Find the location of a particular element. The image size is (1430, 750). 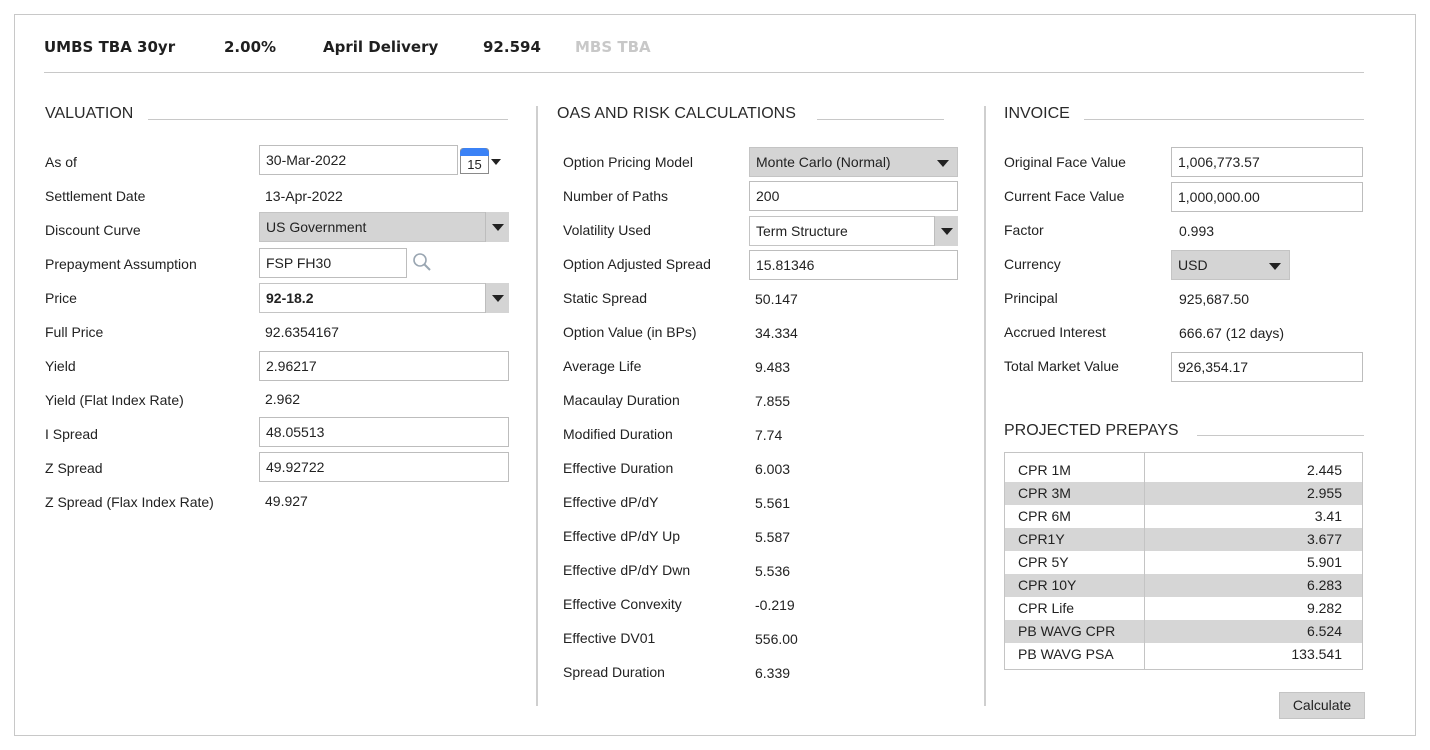

option-pricing-model-label: Option Pricing Model is located at coordinates (628, 162).